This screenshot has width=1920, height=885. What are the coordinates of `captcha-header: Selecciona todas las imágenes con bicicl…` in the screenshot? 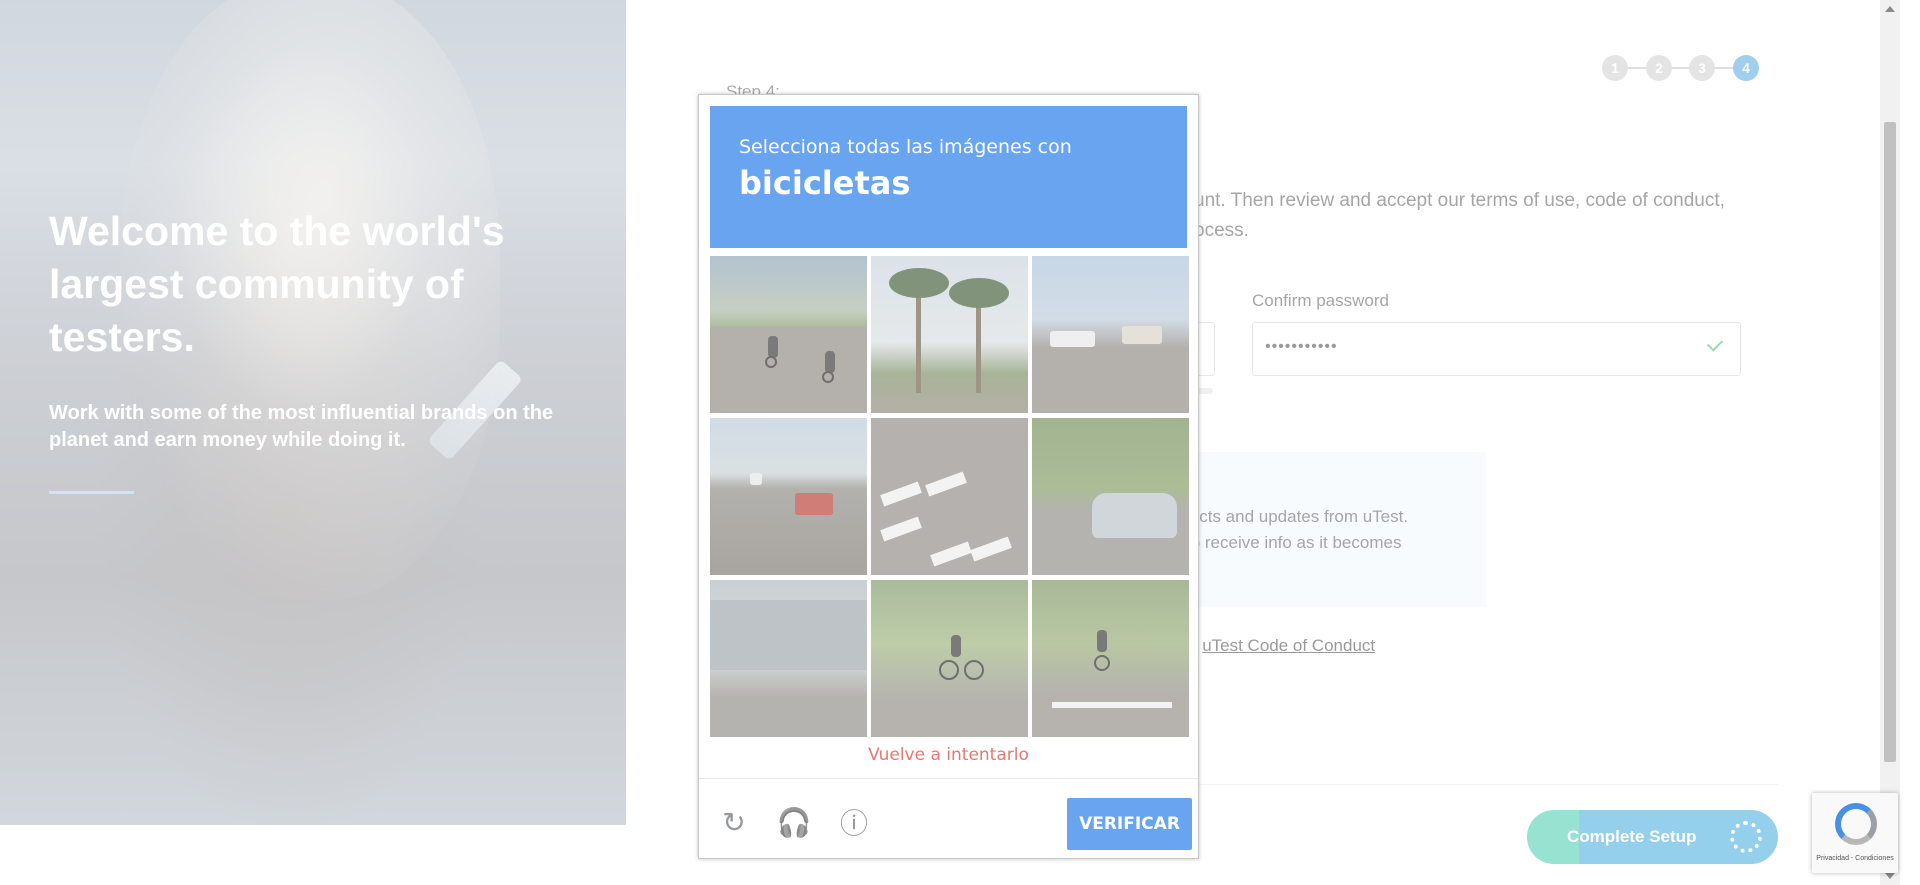 It's located at (948, 177).